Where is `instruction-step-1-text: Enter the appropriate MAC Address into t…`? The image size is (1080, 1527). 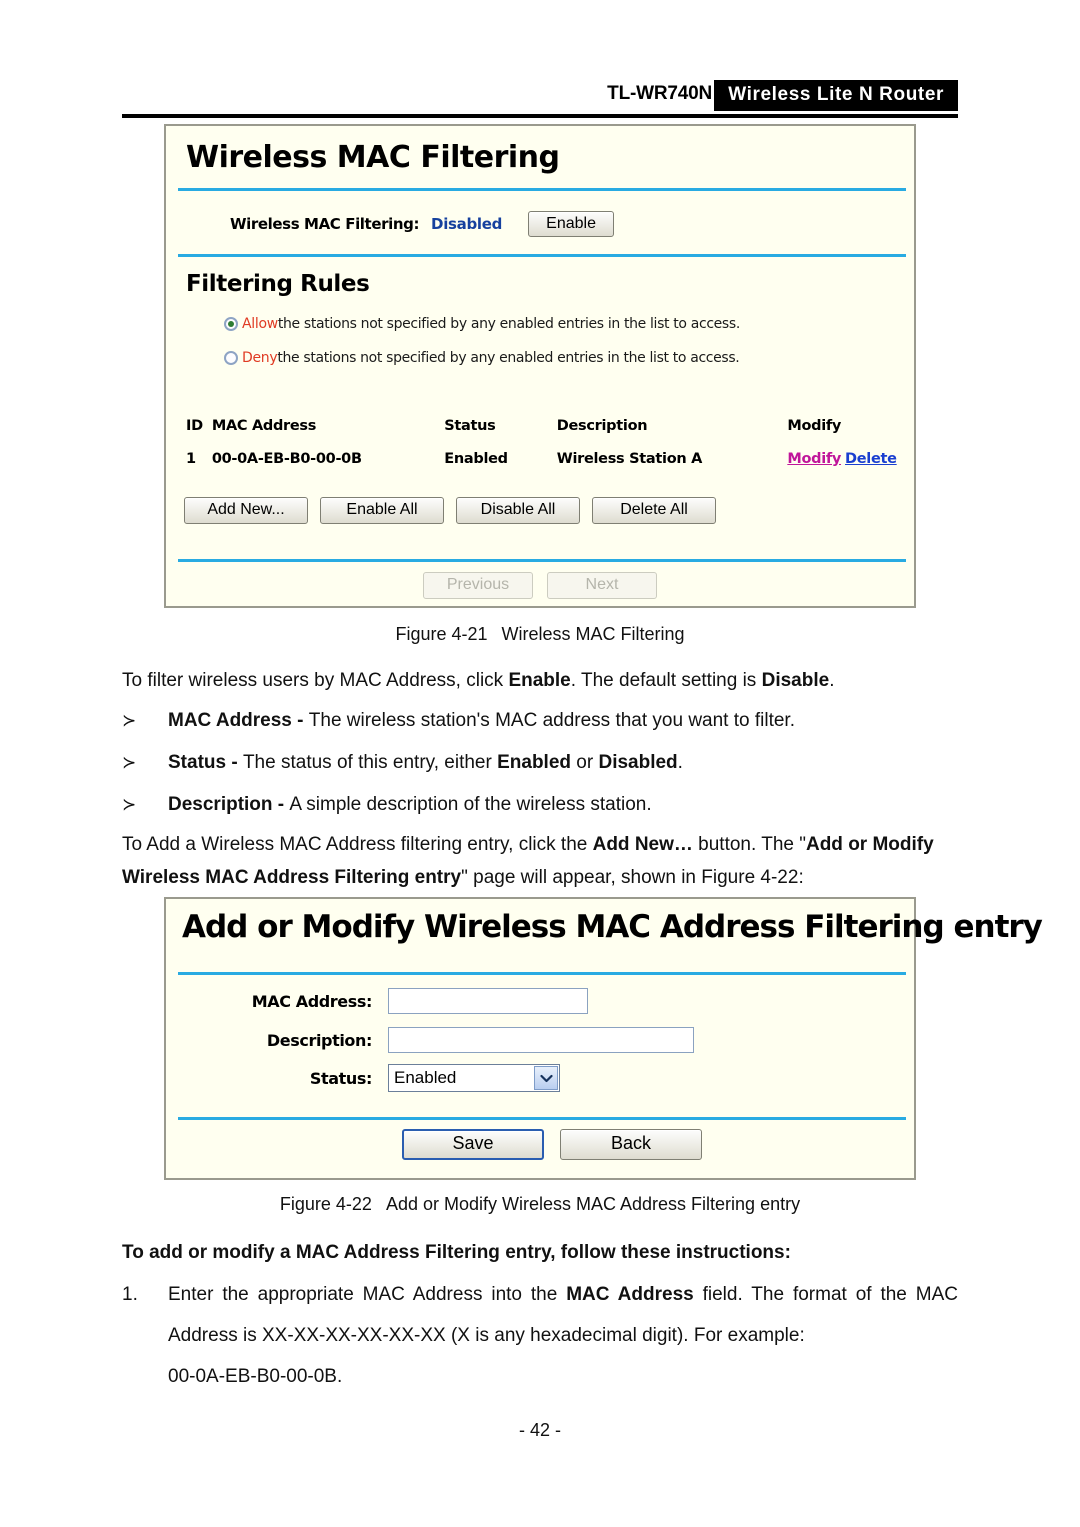 instruction-step-1-text: Enter the appropriate MAC Address into t… is located at coordinates (563, 1335).